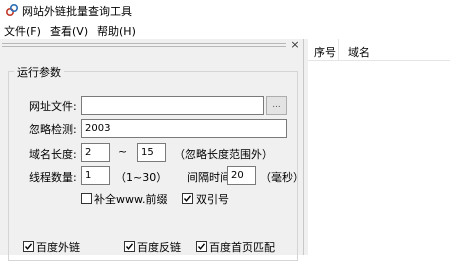 Image resolution: width=450 pixels, height=261 pixels. Describe the element at coordinates (282, 177) in the screenshot. I see `interval-unit: （毫秒）` at that location.